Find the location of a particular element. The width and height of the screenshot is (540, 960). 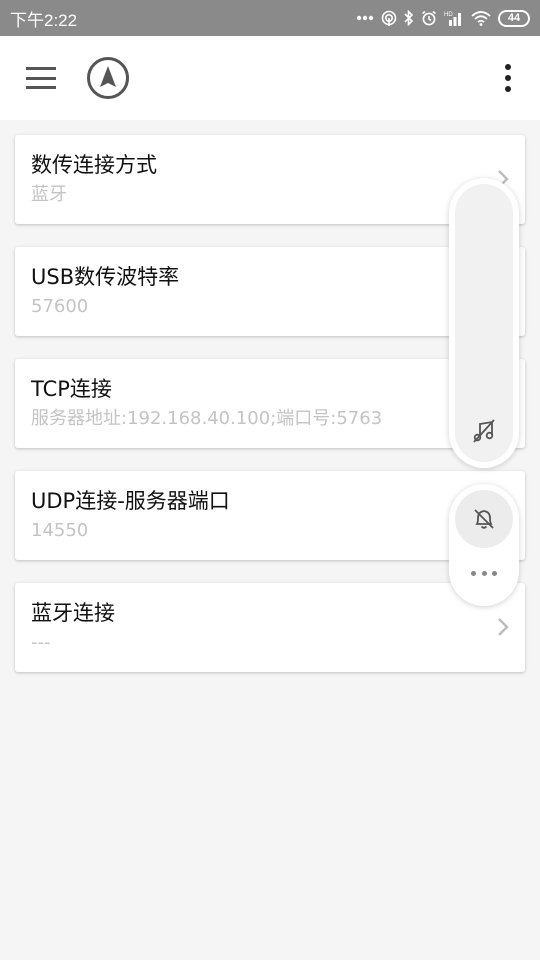

signal-icon: HD is located at coordinates (454, 18).